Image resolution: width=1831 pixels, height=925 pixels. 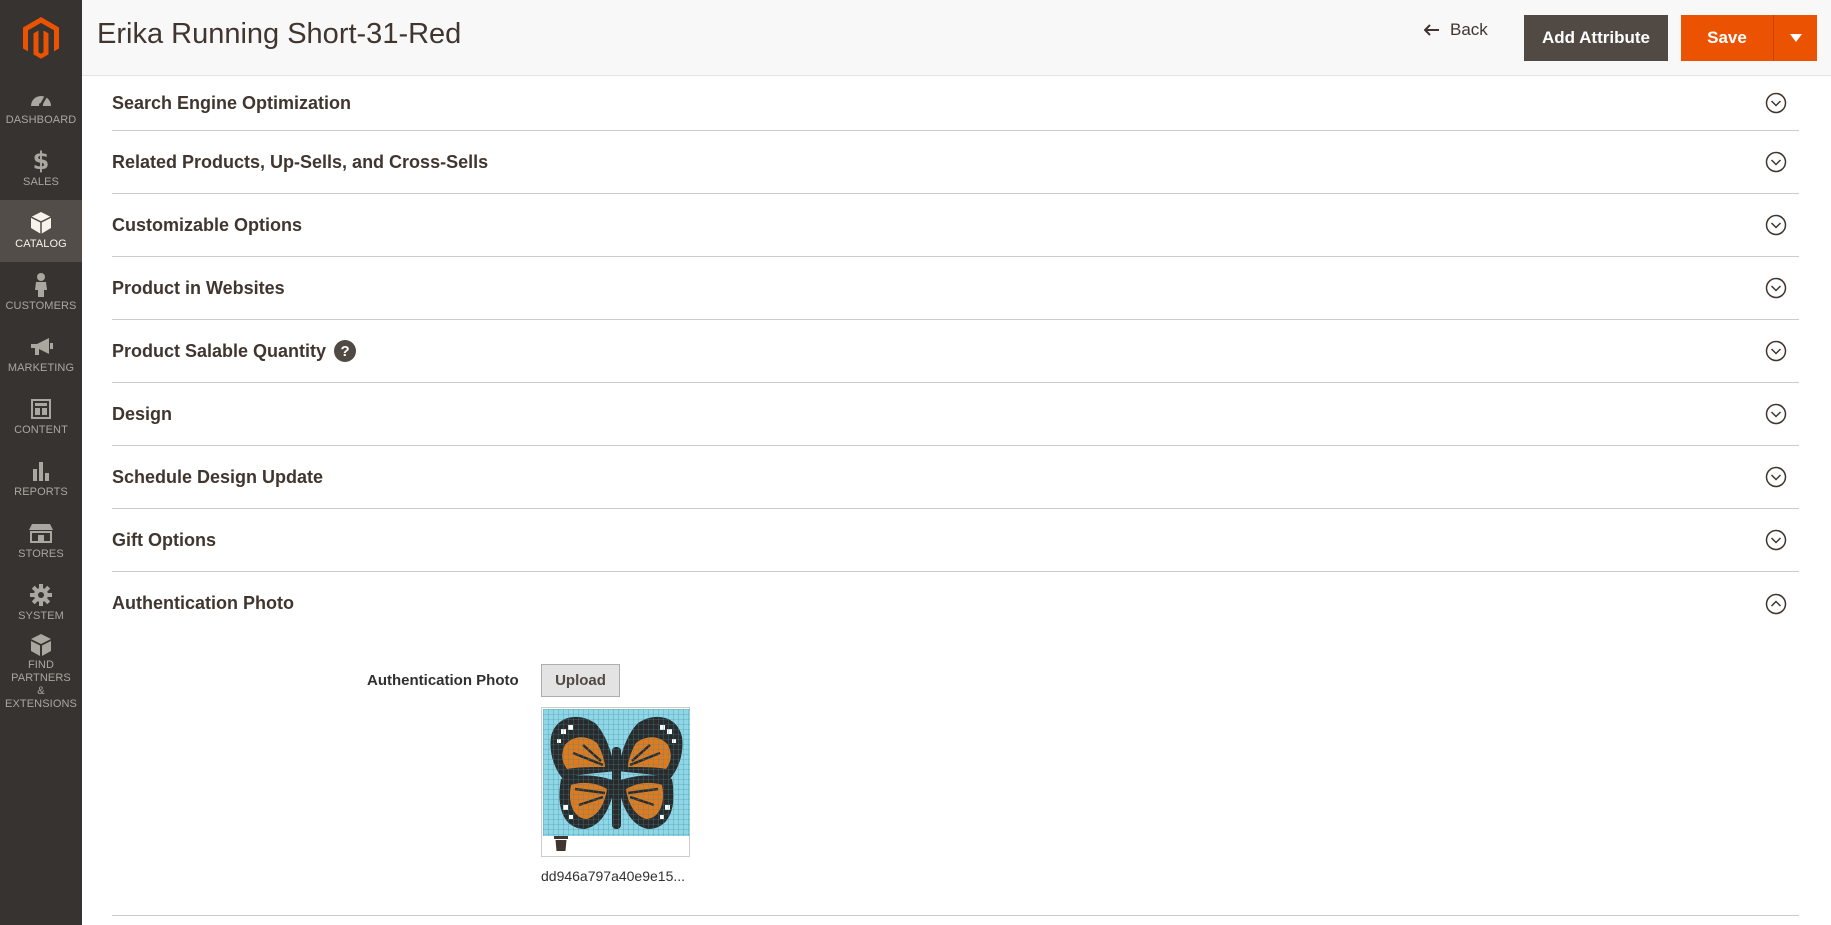 What do you see at coordinates (1727, 38) in the screenshot?
I see `save-button: Save` at bounding box center [1727, 38].